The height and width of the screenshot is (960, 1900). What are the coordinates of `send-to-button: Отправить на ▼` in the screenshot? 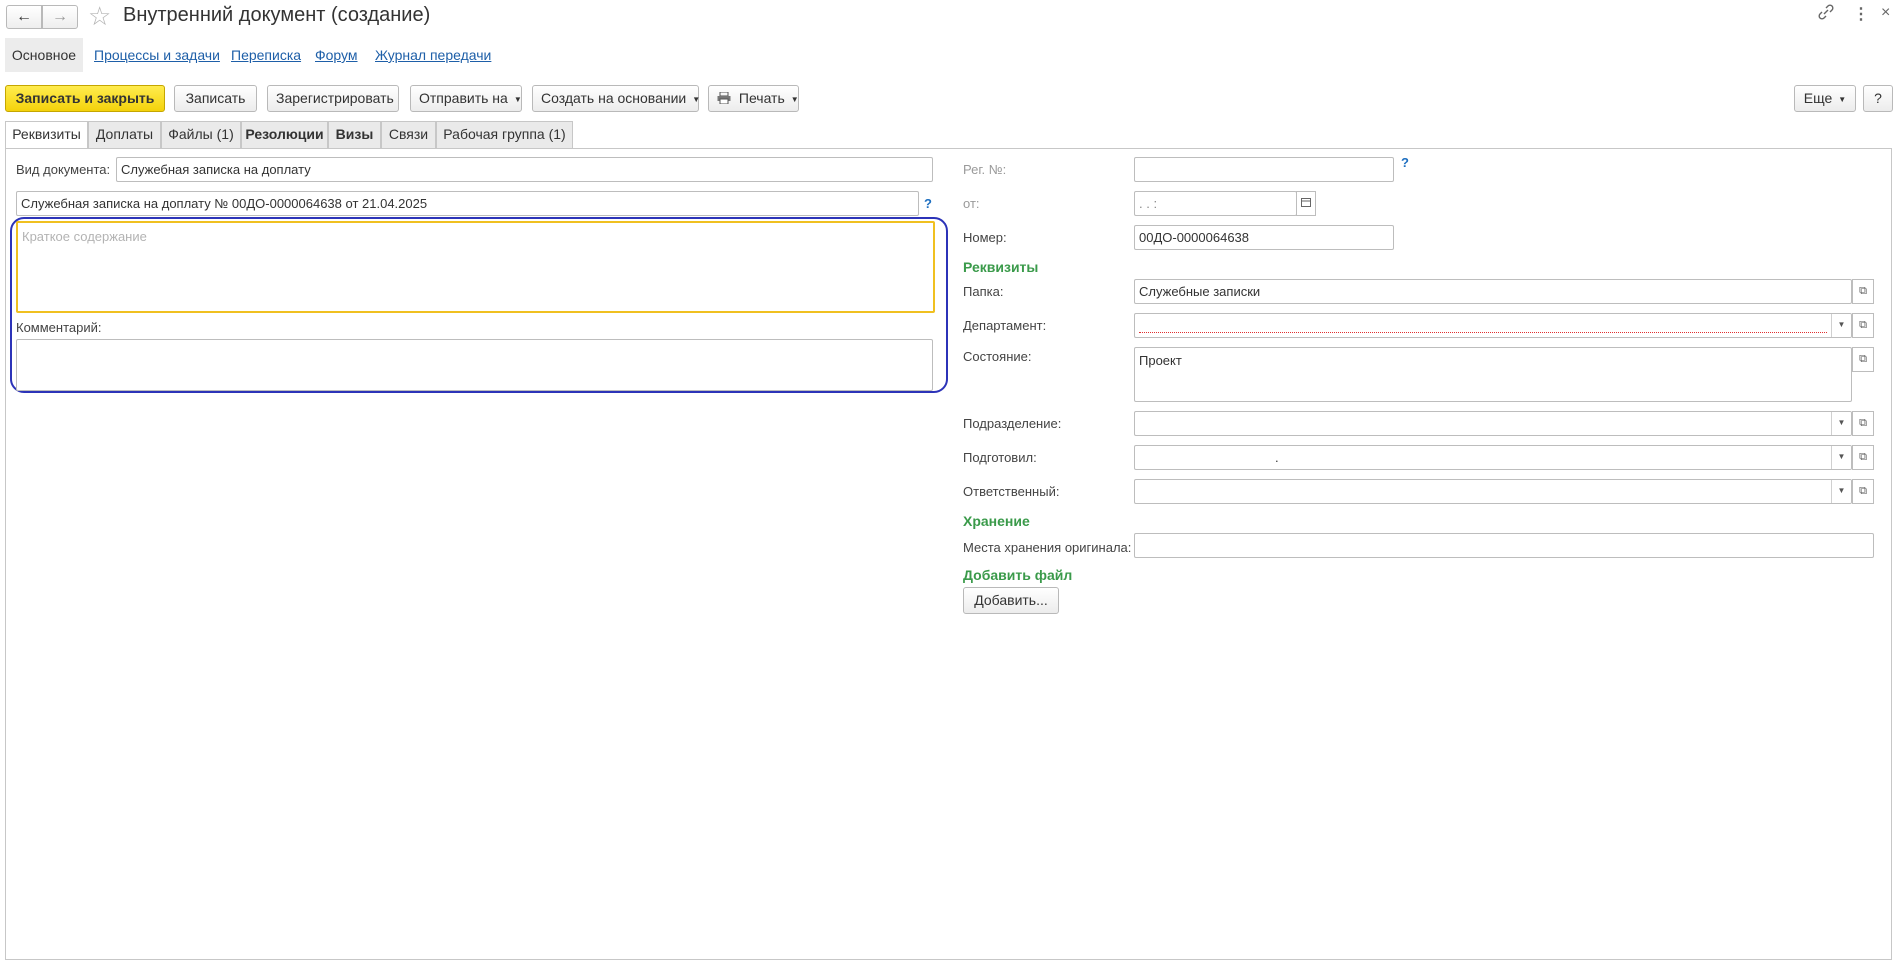 It's located at (466, 98).